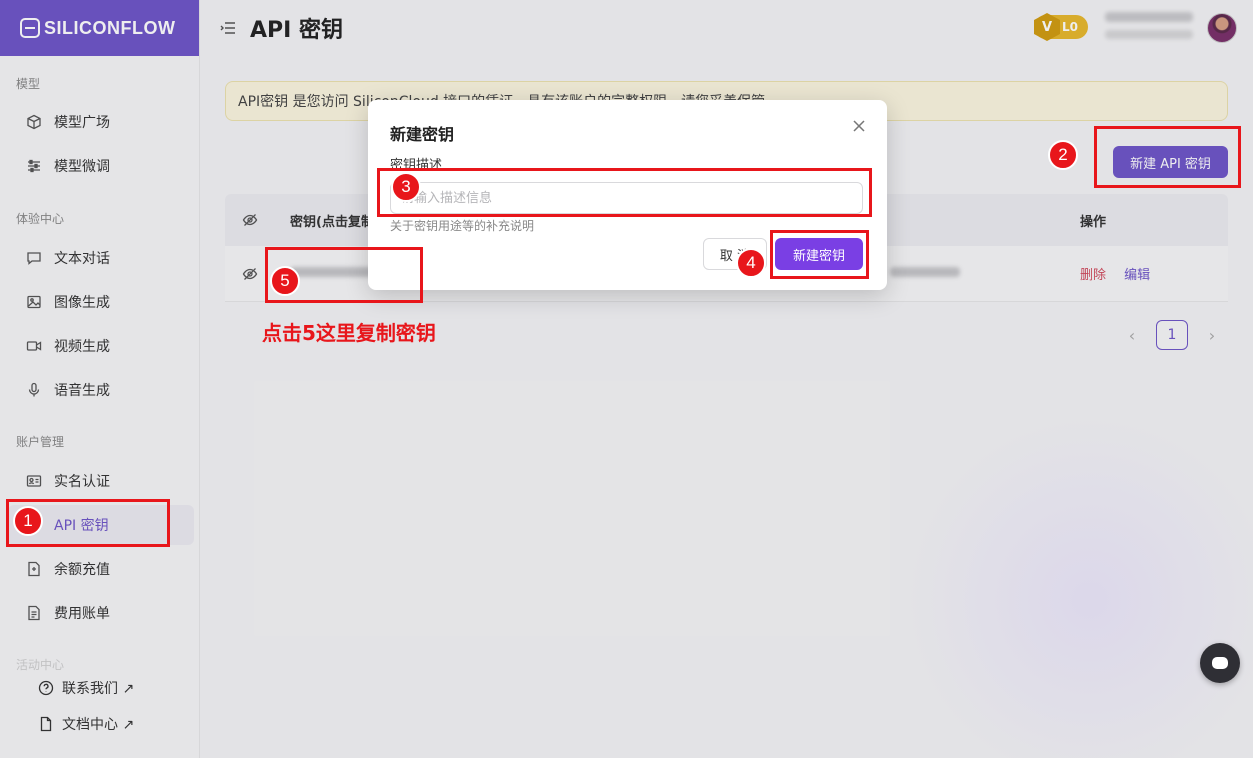  I want to click on close-icon, so click(859, 126).